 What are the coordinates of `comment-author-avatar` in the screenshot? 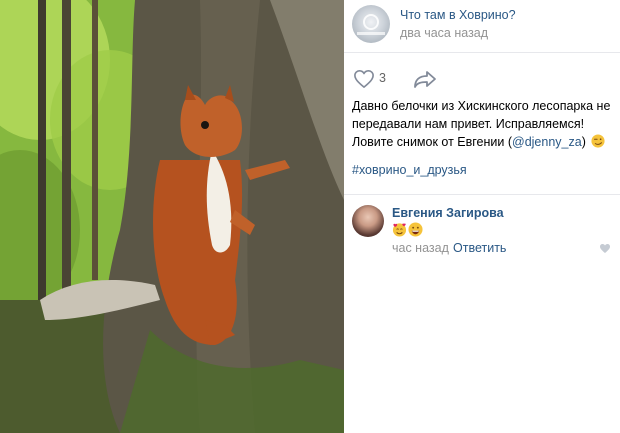 It's located at (368, 221).